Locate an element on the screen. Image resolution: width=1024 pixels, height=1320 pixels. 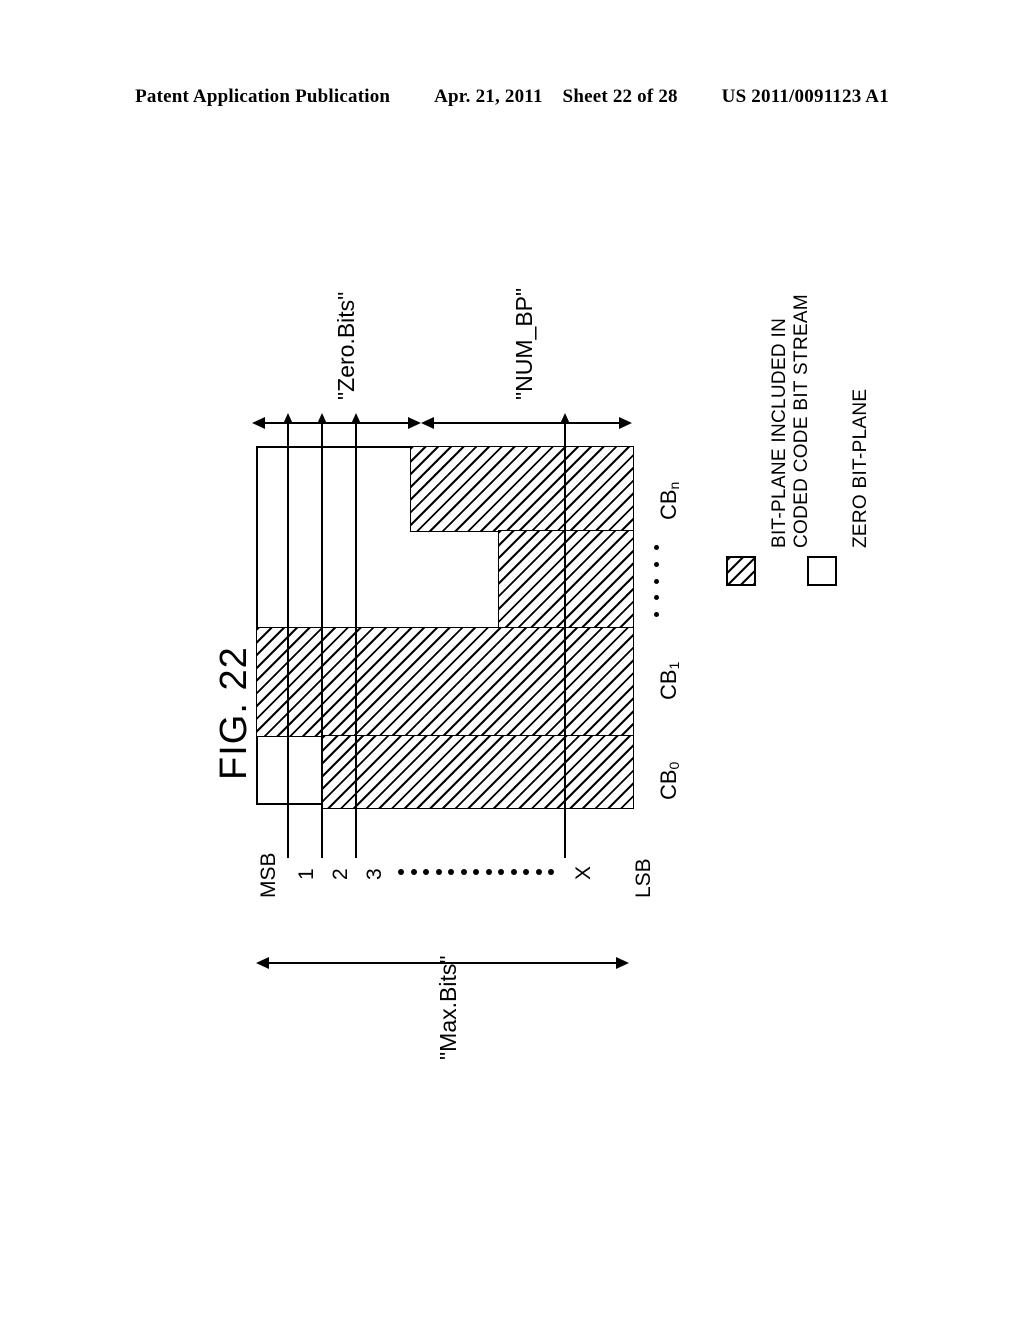
msb-label: MSB is located at coordinates (268, 875).